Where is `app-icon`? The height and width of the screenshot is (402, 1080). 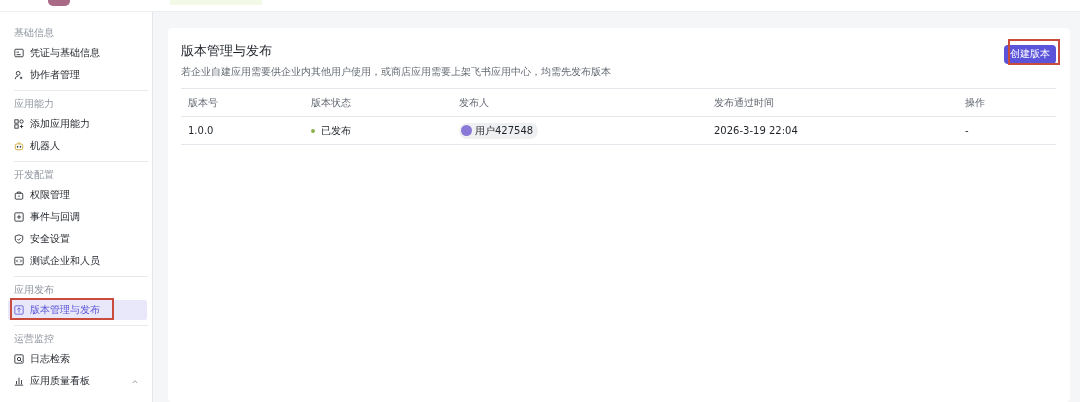
app-icon is located at coordinates (59, 3).